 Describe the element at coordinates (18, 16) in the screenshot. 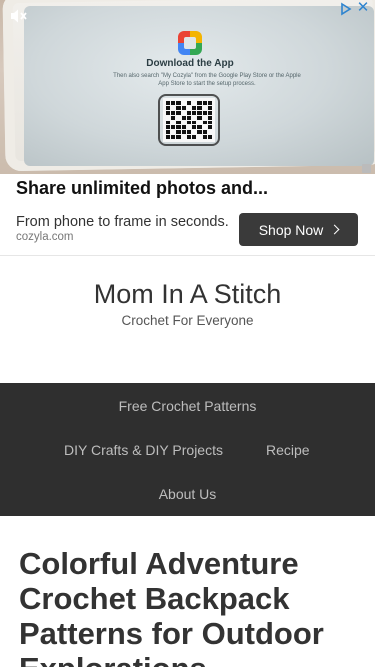

I see `mute-icon` at that location.